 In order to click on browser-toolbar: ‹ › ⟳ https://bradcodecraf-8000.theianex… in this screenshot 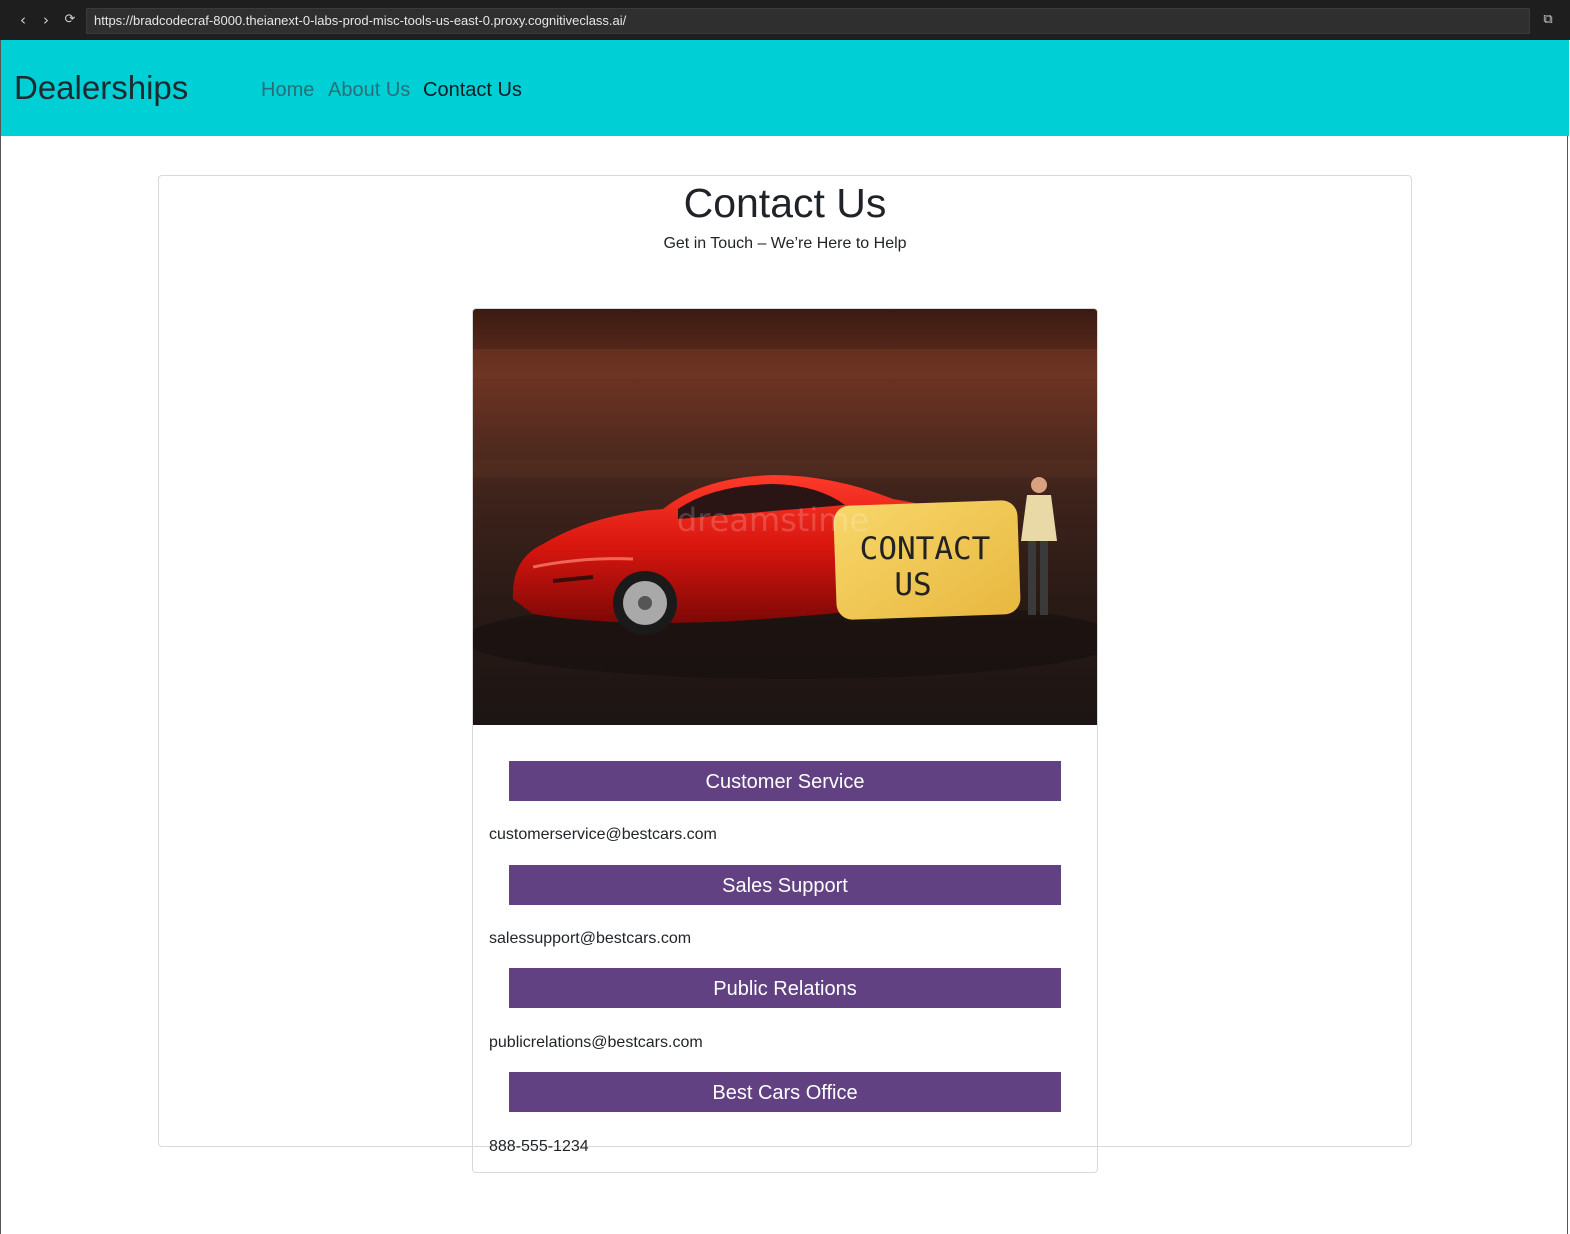, I will do `click(785, 20)`.